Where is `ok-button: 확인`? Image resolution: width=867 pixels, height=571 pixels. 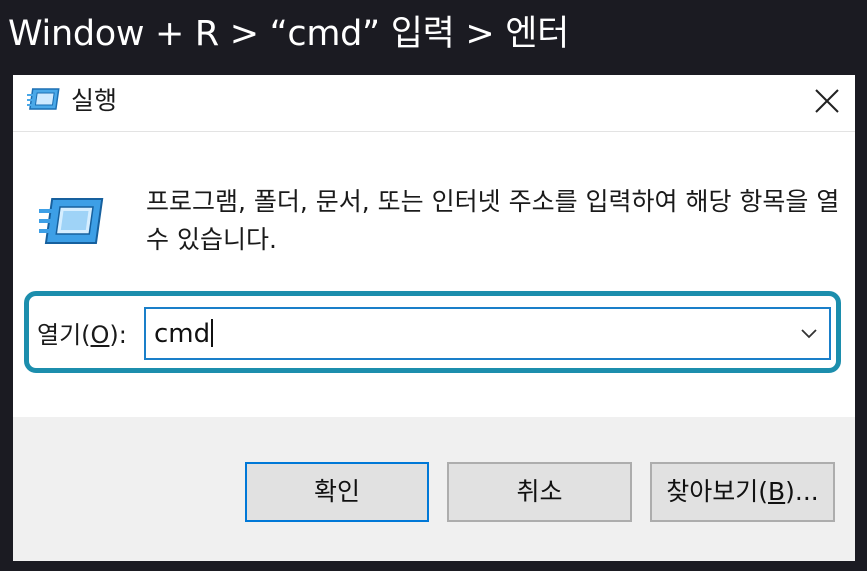
ok-button: 확인 is located at coordinates (337, 492).